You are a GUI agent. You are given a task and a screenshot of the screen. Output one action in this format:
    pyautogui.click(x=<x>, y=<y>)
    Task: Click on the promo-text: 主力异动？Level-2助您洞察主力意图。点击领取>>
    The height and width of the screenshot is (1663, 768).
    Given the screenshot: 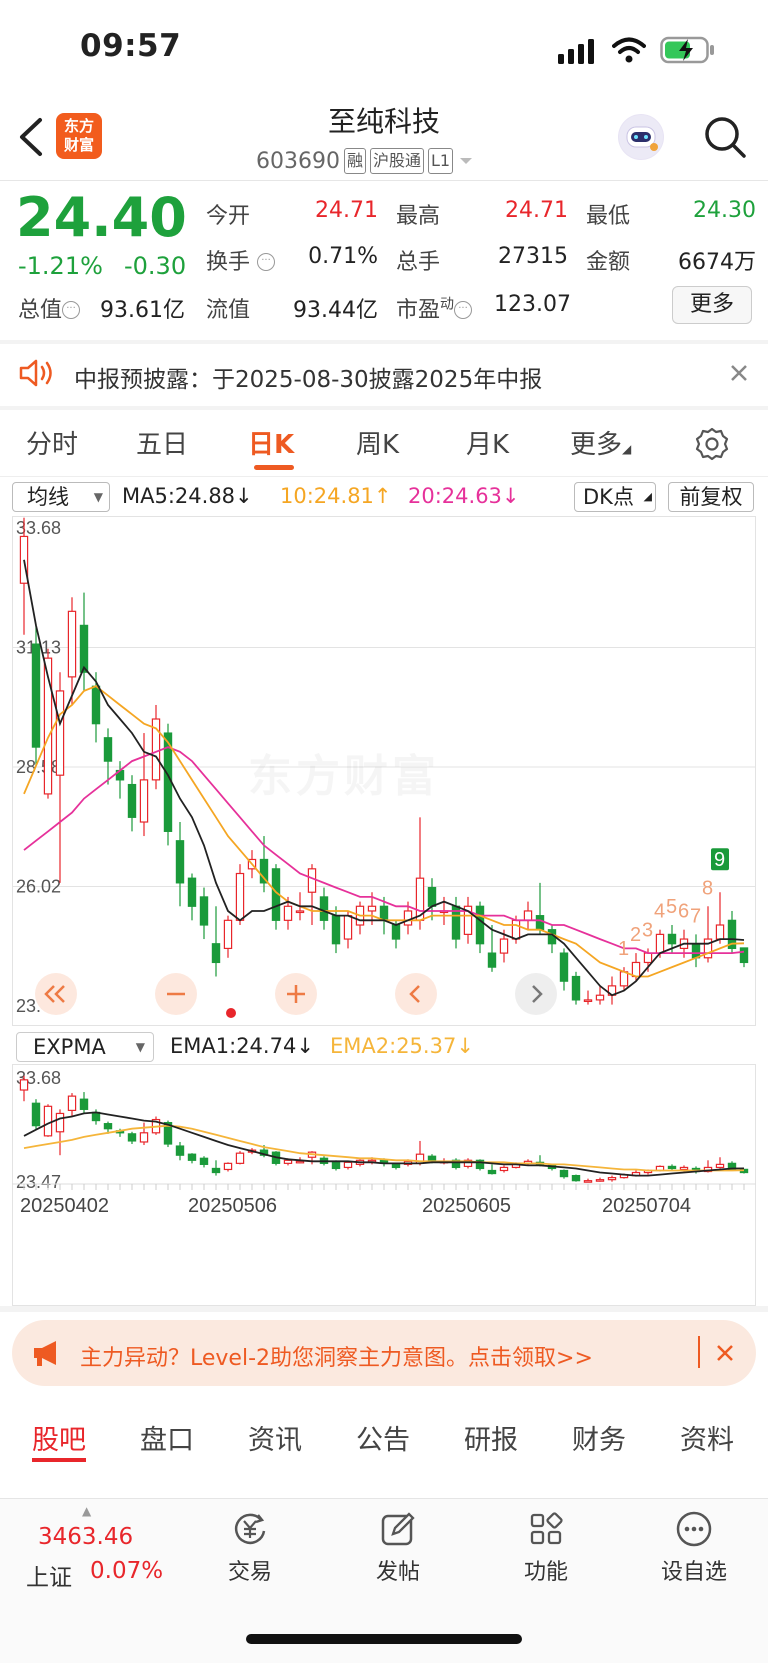 What is the action you would take?
    pyautogui.click(x=336, y=1356)
    